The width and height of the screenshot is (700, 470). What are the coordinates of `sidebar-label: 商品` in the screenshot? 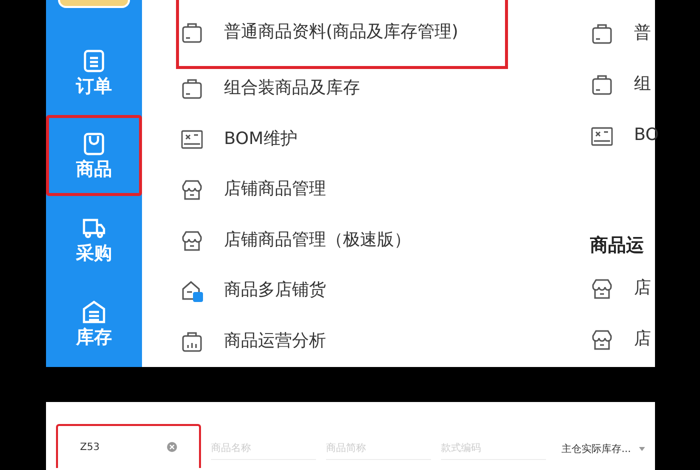 It's located at (94, 170).